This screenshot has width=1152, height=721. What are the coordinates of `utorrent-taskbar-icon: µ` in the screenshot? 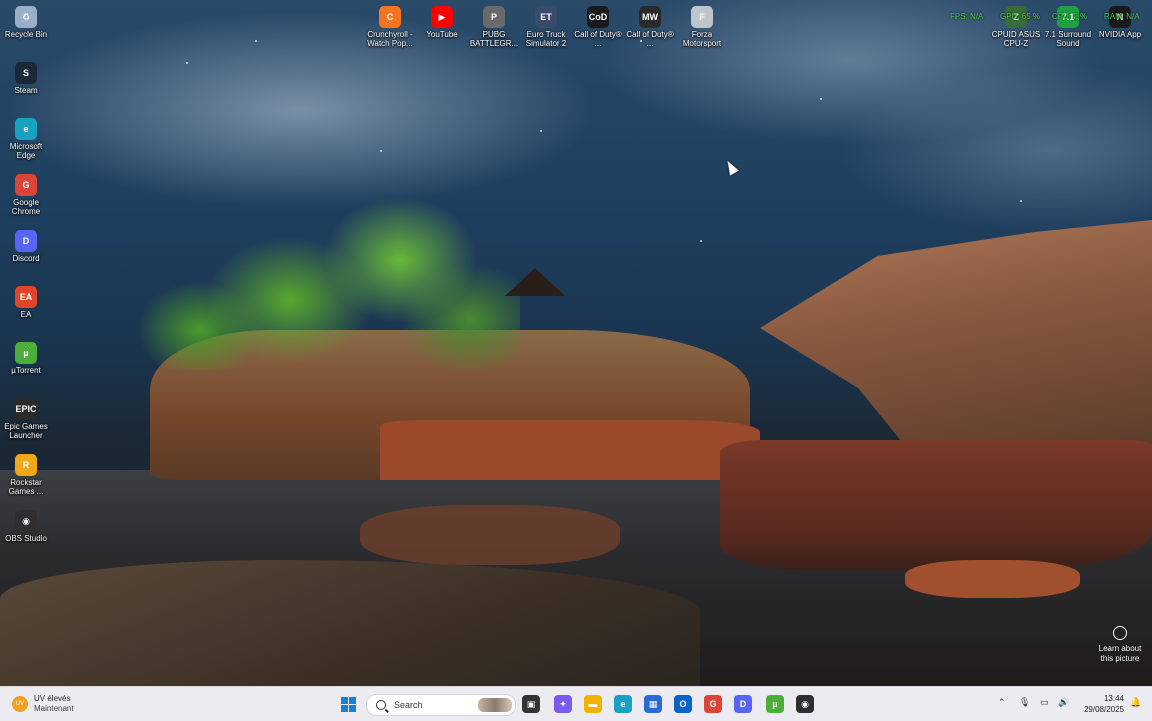 It's located at (775, 704).